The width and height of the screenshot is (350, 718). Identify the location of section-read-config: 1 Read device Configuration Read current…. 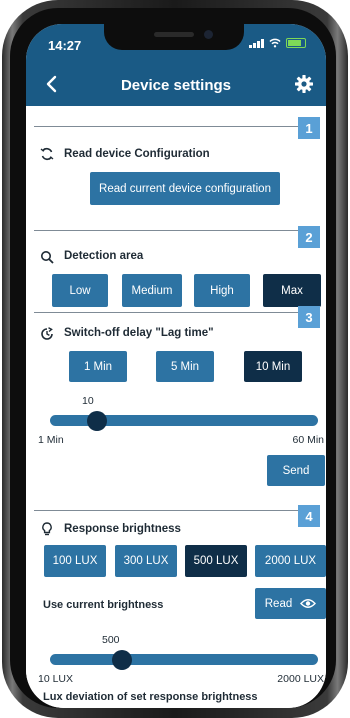
(176, 161).